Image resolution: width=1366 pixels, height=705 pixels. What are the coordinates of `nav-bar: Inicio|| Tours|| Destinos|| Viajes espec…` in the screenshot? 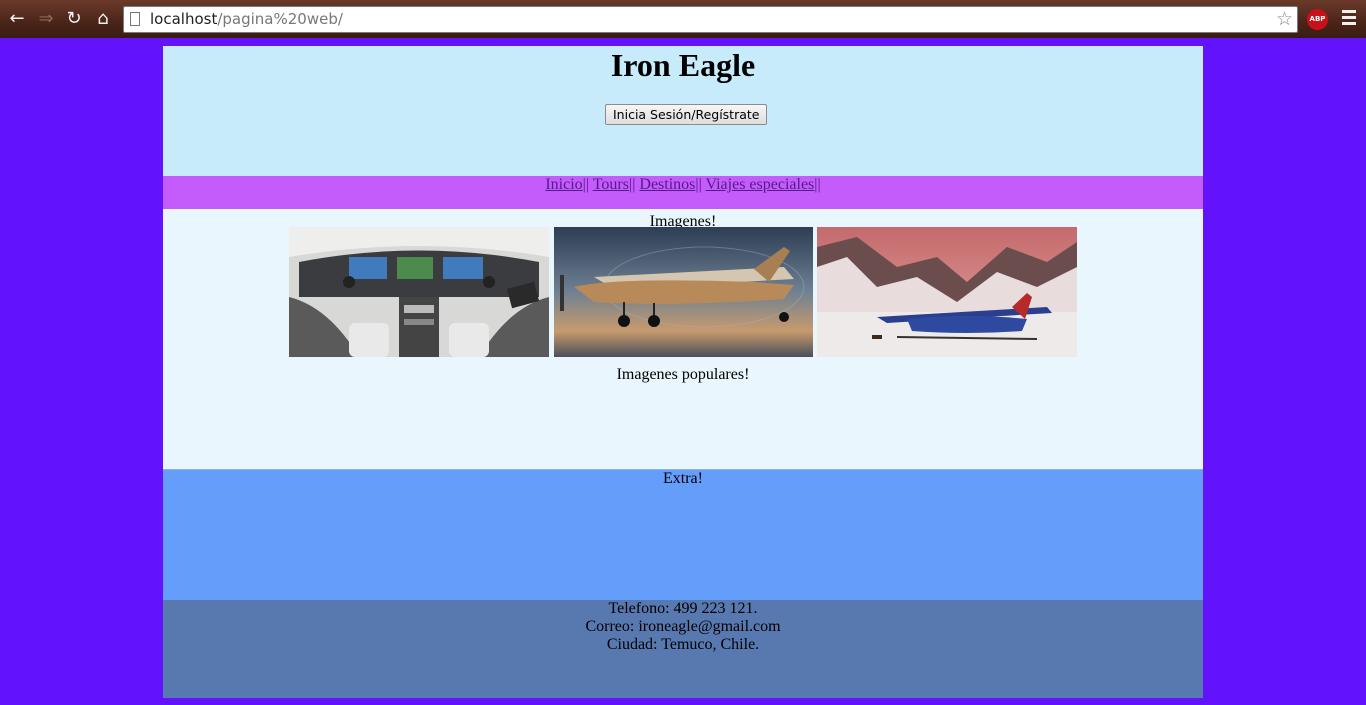 It's located at (683, 192).